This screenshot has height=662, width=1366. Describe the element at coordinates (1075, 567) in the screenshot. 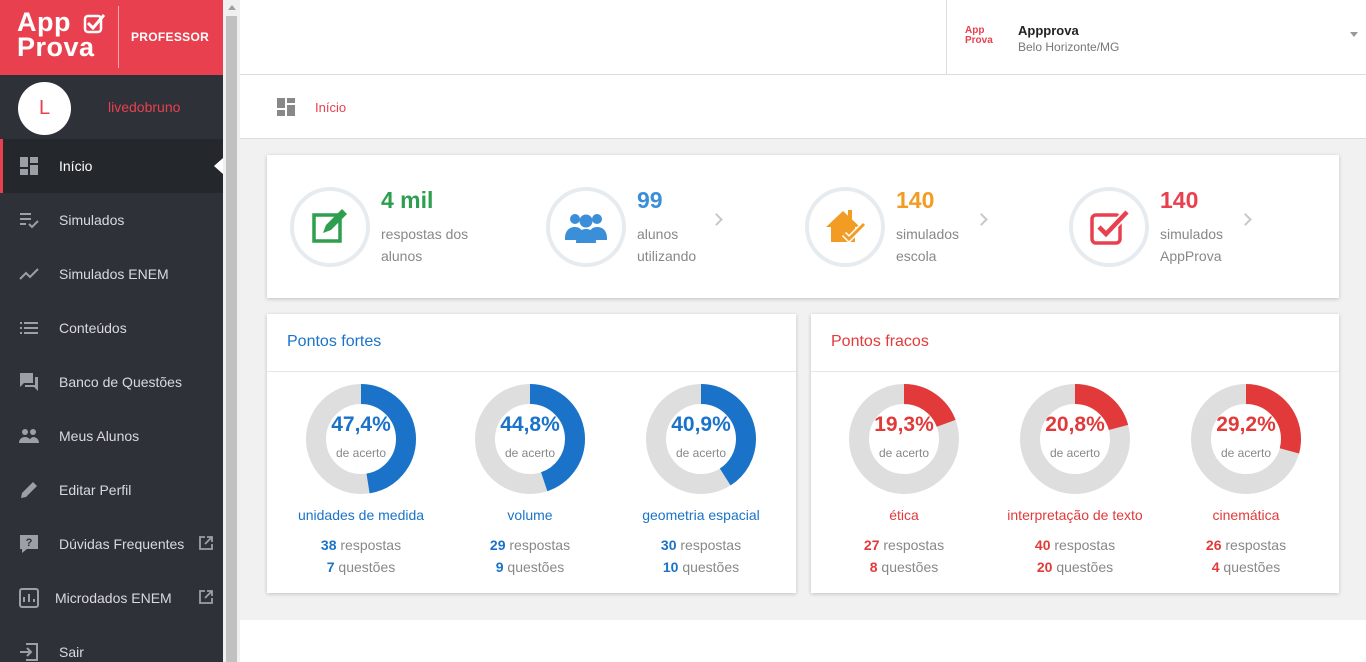

I see `topic-questions: 20 questões` at that location.